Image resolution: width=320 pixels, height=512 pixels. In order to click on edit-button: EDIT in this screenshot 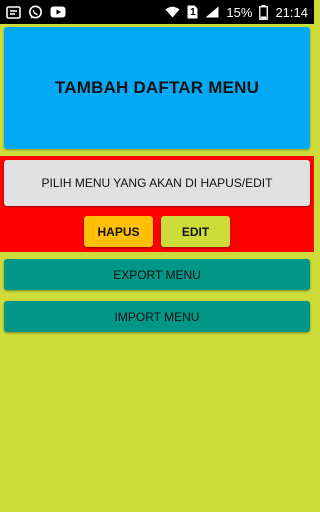, I will do `click(195, 231)`.